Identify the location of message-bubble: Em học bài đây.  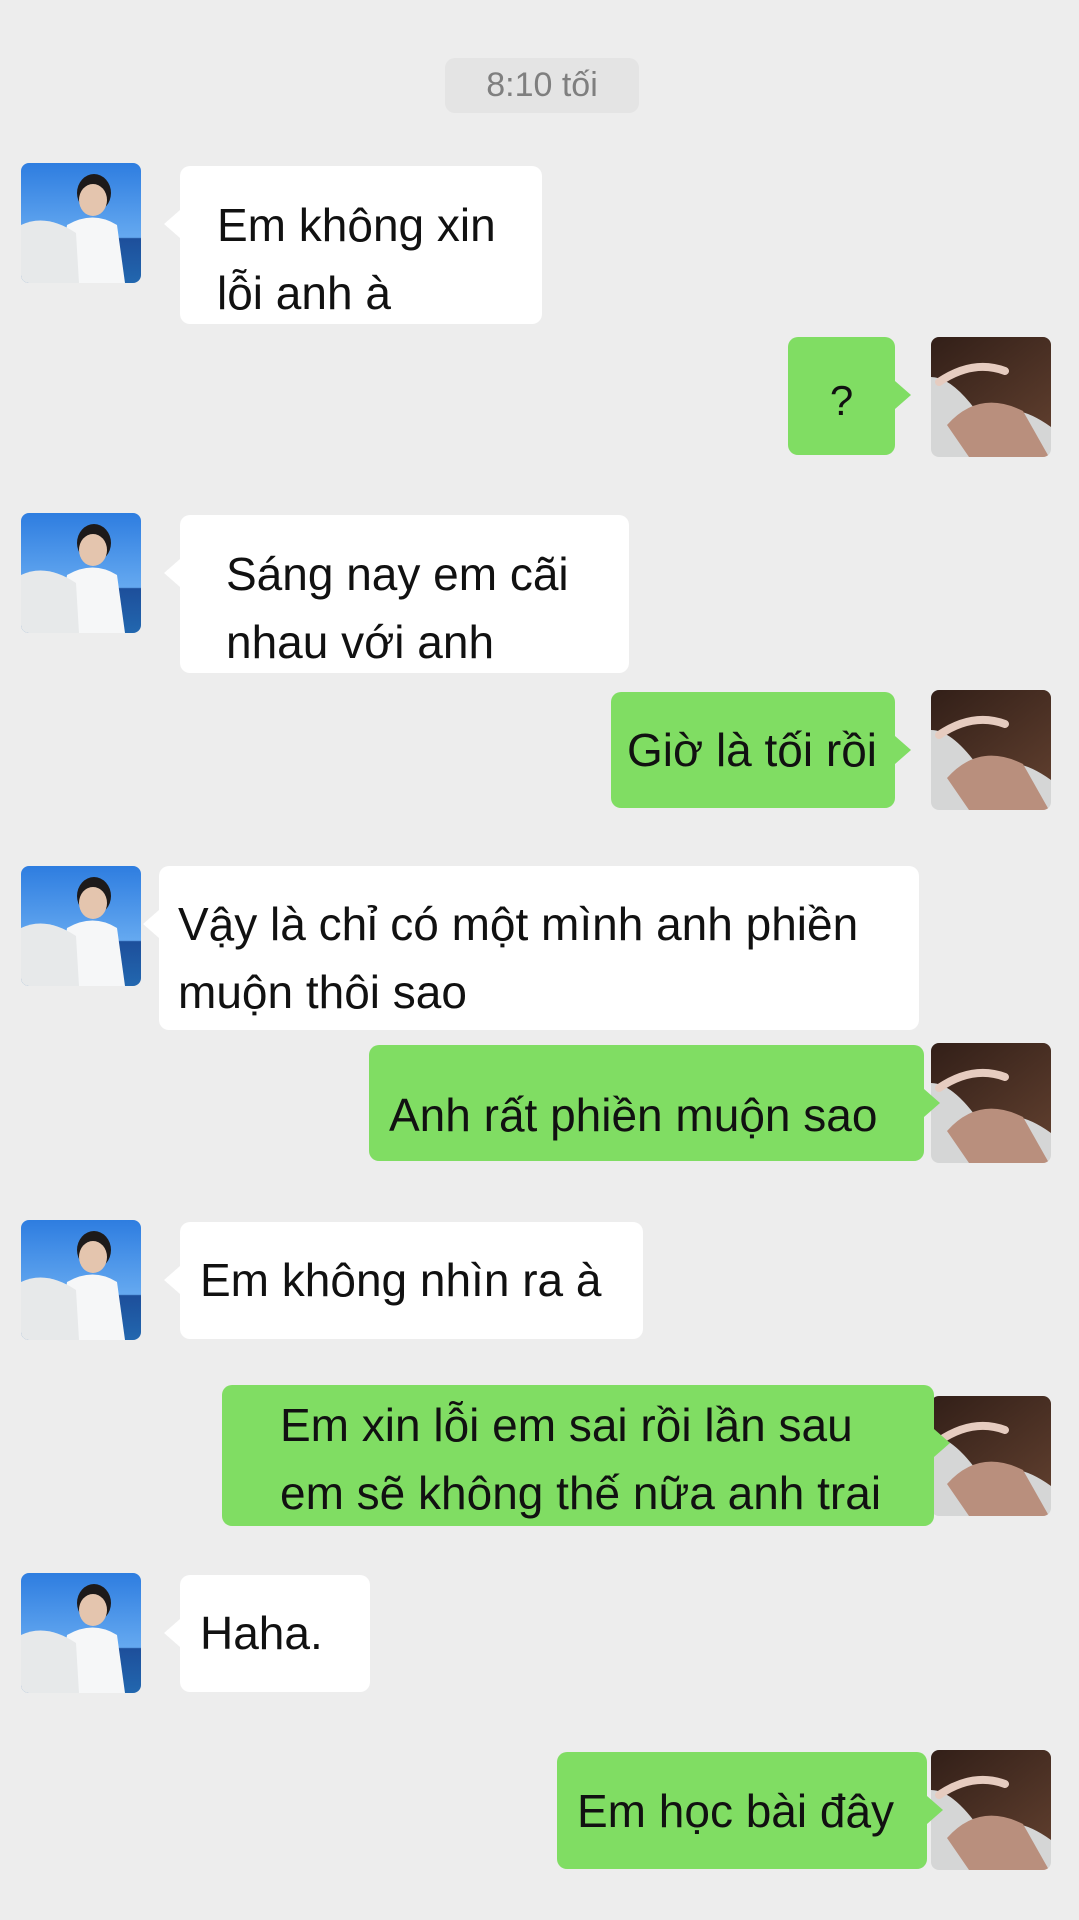
(750, 1810).